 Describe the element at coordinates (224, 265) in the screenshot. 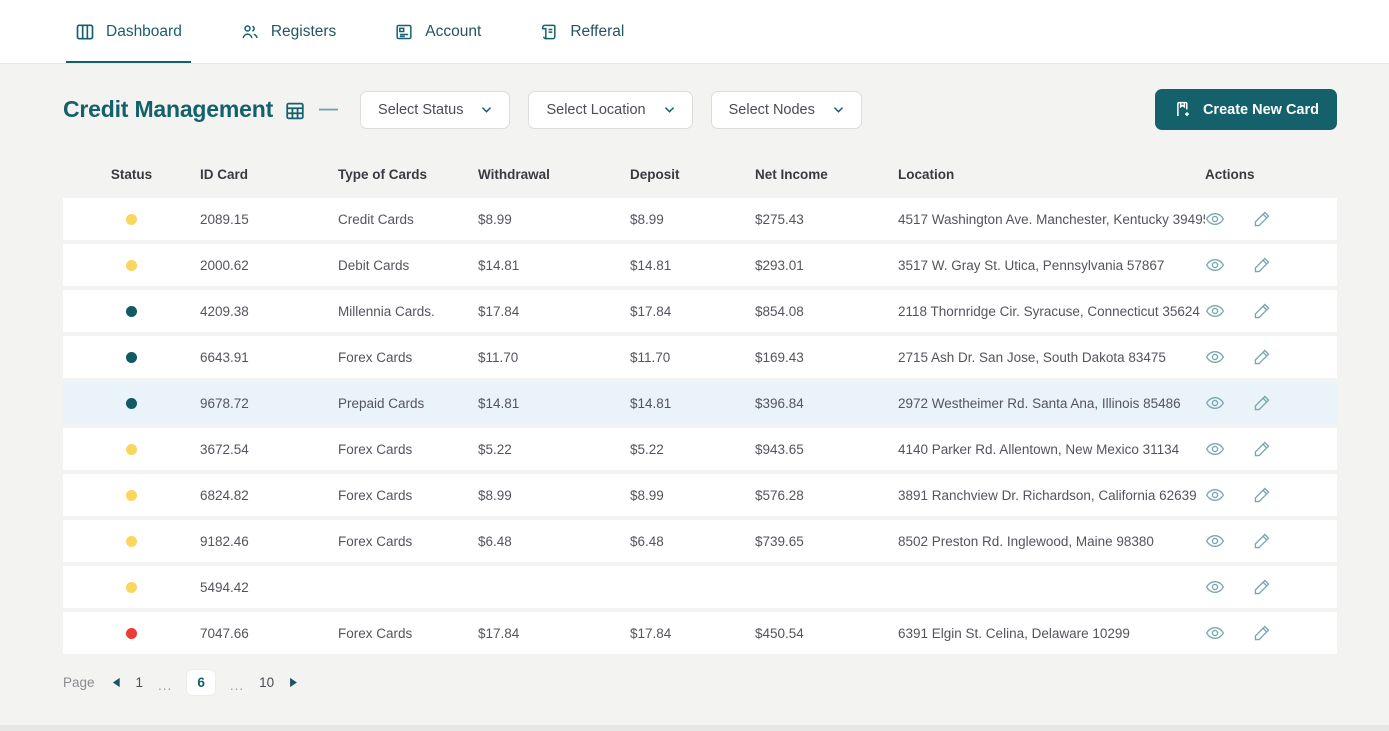

I see `id-card-value: 2000.62` at that location.